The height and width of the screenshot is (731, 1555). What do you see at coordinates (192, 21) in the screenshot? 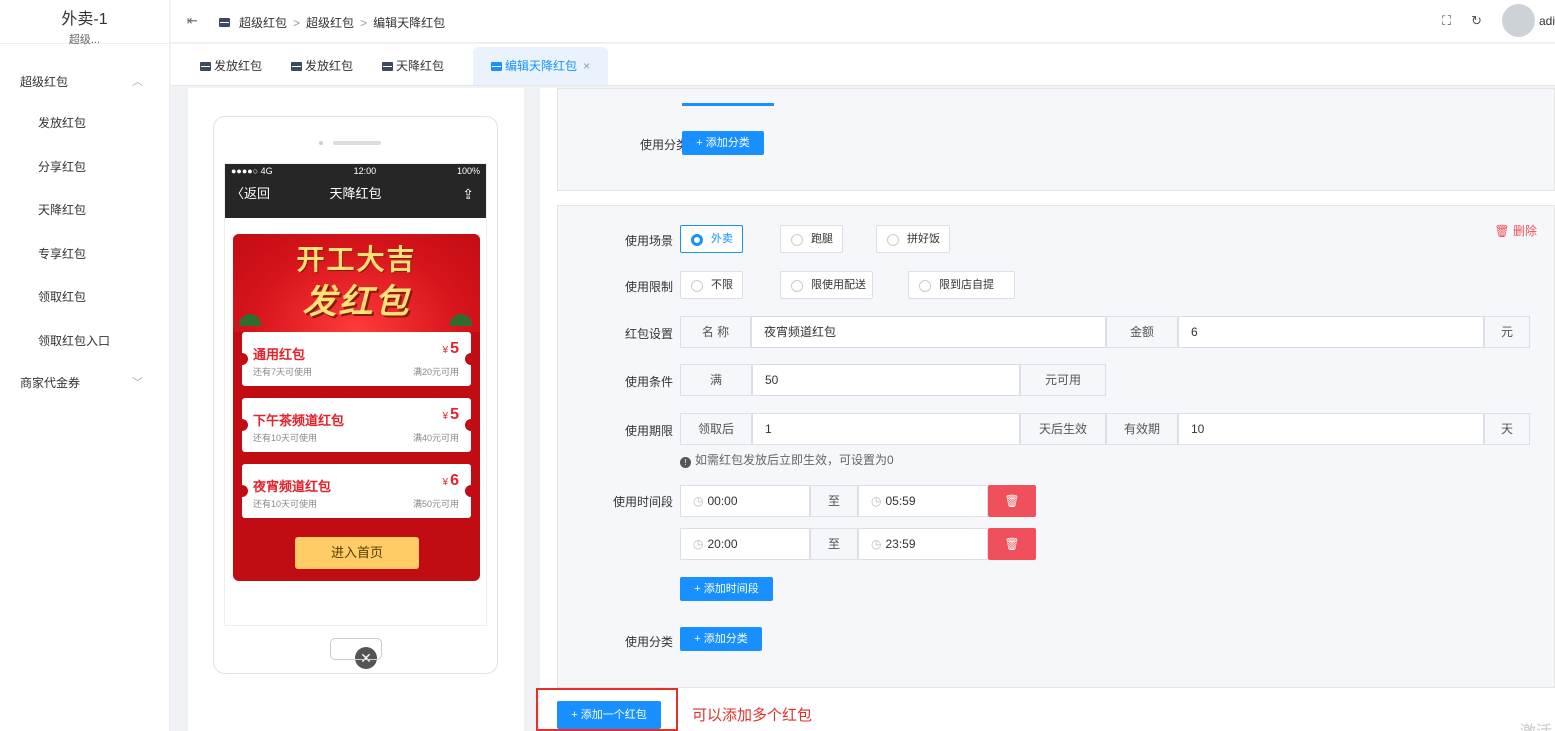
I see `menu-fold-icon: ⇤` at bounding box center [192, 21].